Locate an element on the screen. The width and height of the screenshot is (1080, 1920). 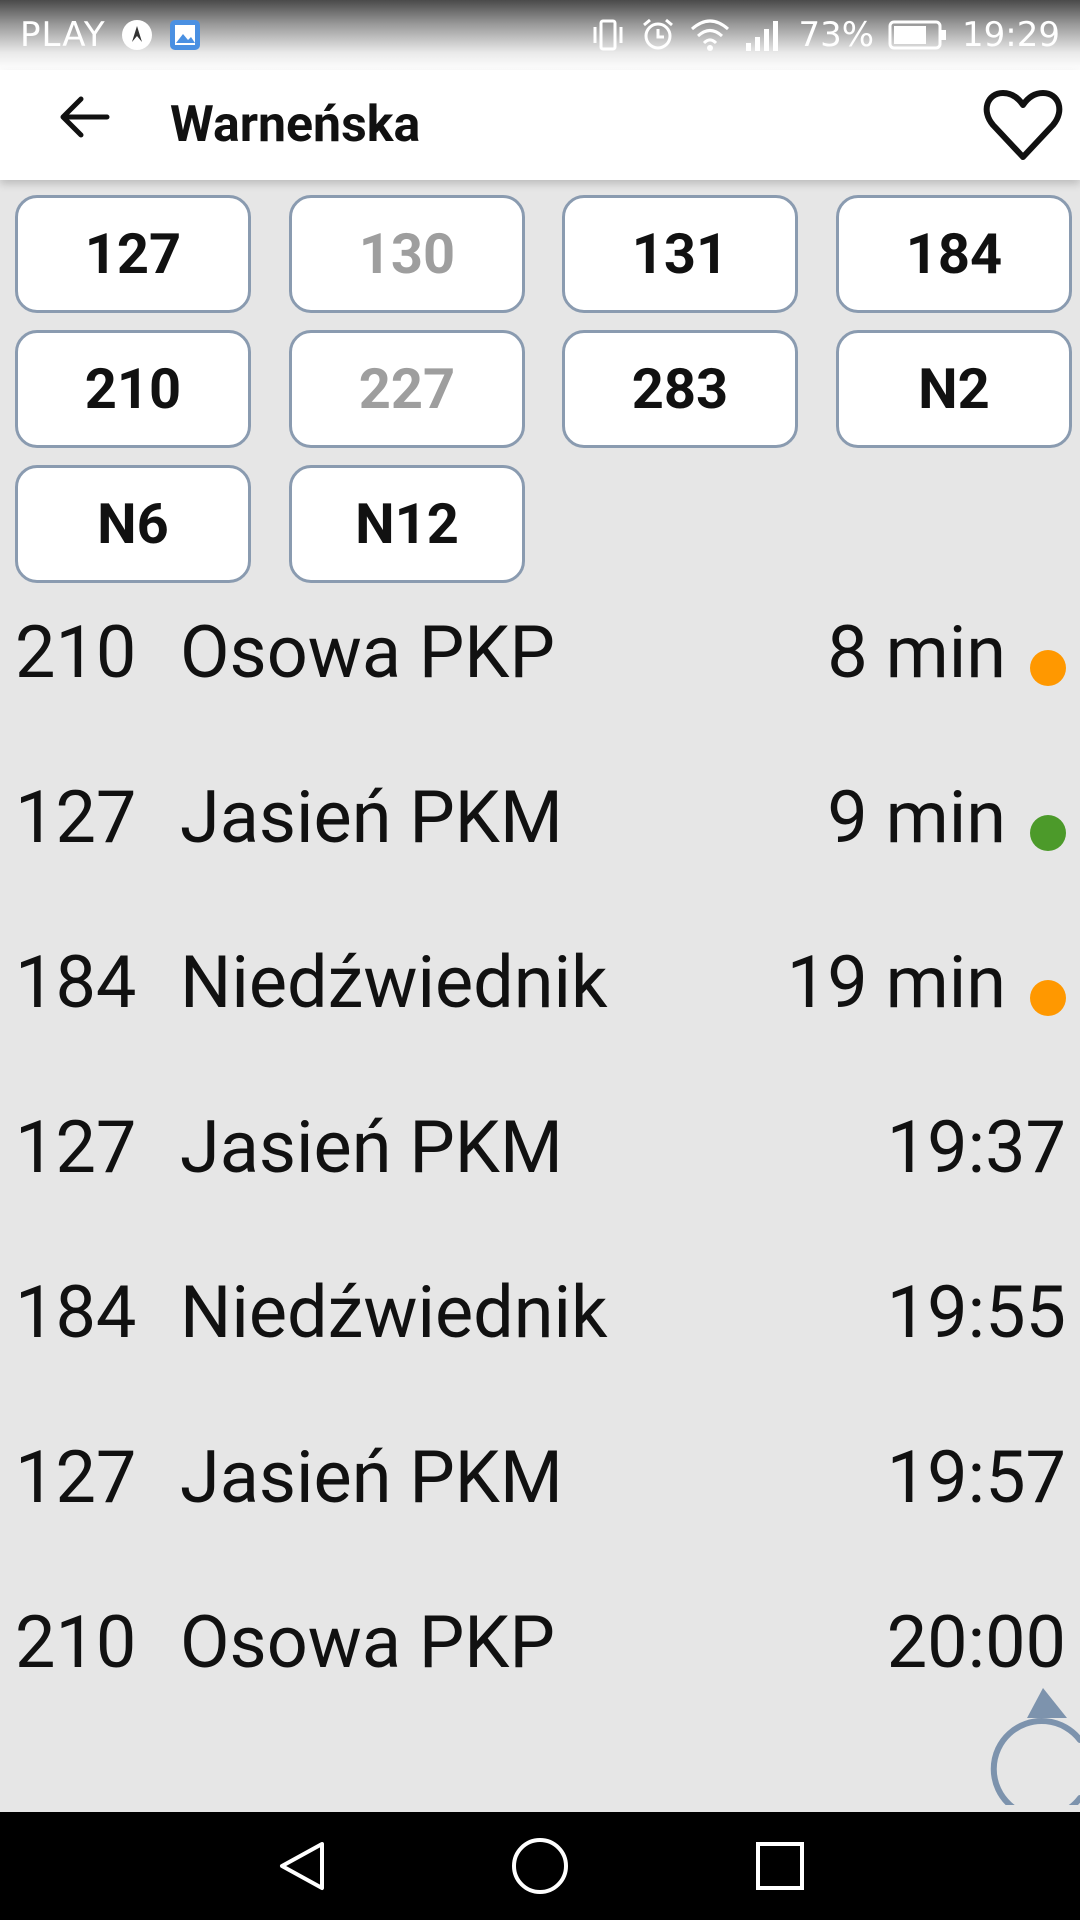
nav-back-button is located at coordinates (302, 1866).